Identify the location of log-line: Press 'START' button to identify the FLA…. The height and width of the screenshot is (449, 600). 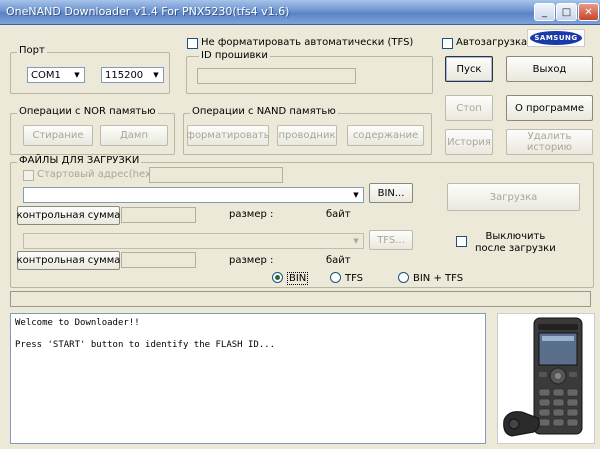
(145, 345).